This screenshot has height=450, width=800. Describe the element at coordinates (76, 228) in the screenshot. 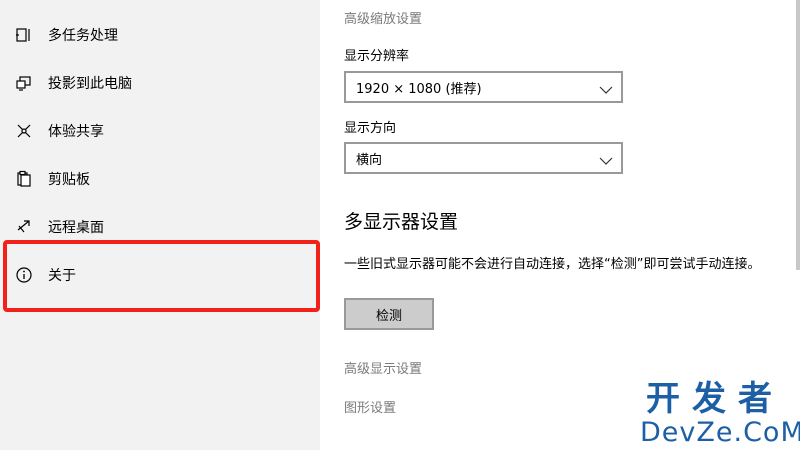

I see `sidebar-item-label: 远程桌面` at that location.